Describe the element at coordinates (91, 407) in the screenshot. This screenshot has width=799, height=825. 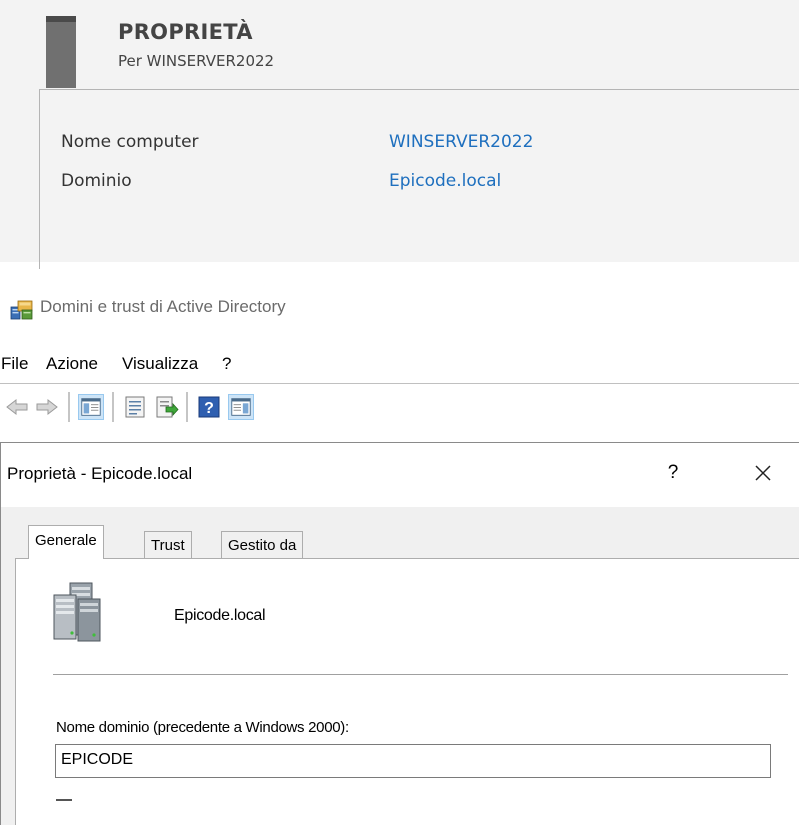
I see `show-console-tree-icon` at that location.